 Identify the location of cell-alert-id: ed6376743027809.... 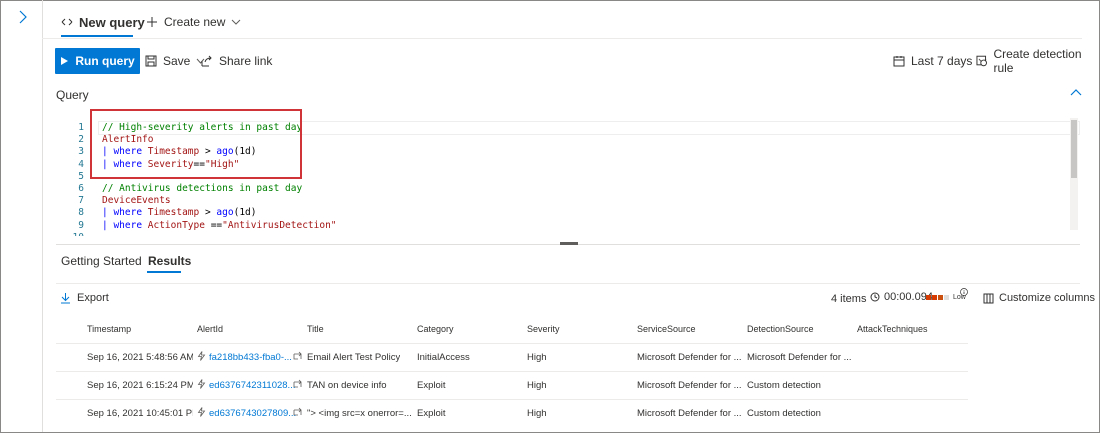
(252, 413).